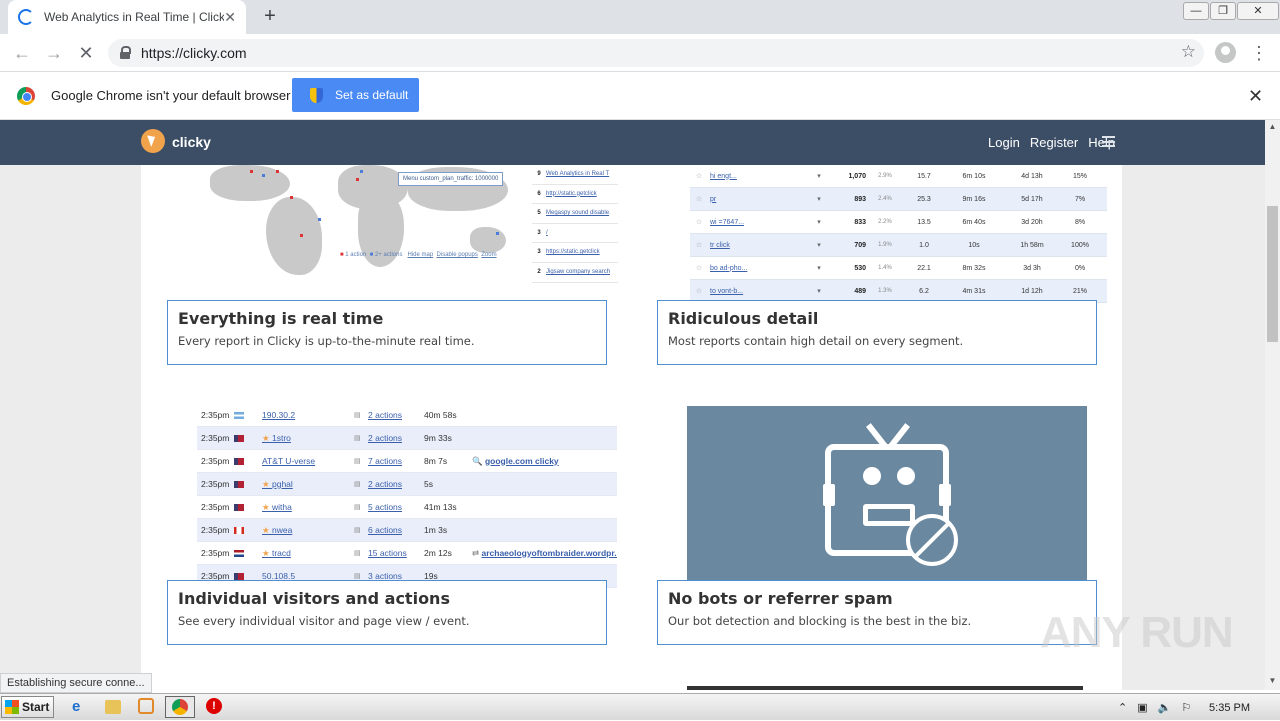 This screenshot has width=1280, height=721. What do you see at coordinates (575, 195) in the screenshot?
I see `list-item: 6 http://static.getclick` at bounding box center [575, 195].